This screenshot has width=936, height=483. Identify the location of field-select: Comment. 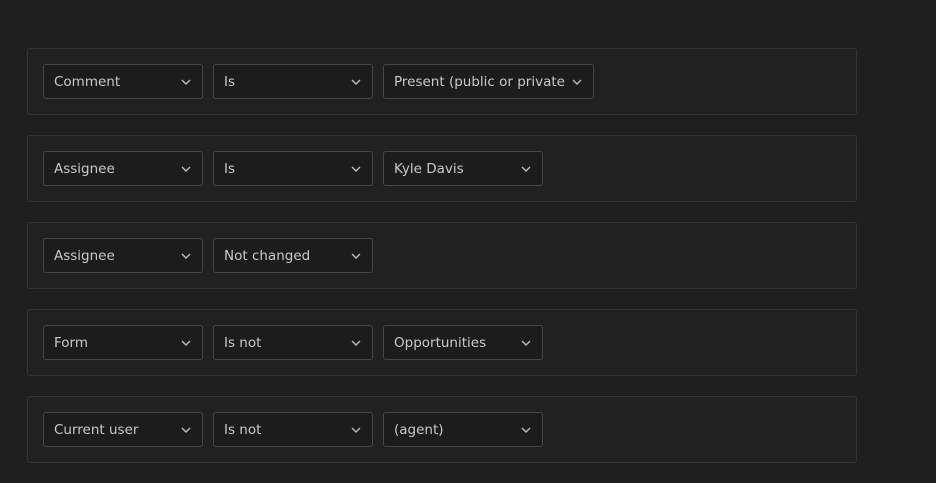
(123, 81).